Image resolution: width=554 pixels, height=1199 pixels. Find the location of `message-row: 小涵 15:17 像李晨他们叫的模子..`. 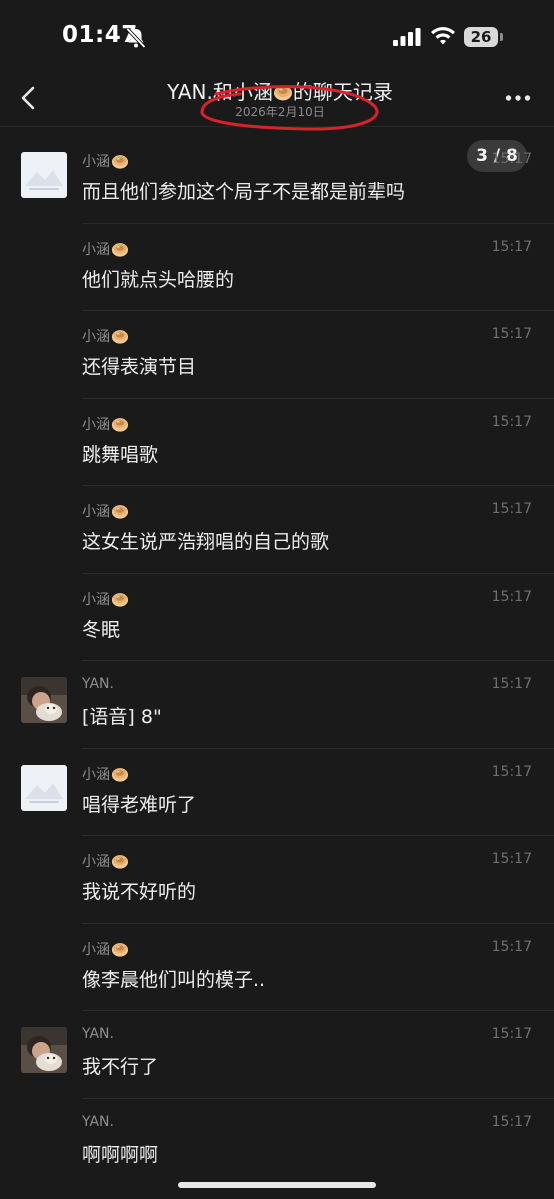

message-row: 小涵 15:17 像李晨他们叫的模子.. is located at coordinates (277, 967).